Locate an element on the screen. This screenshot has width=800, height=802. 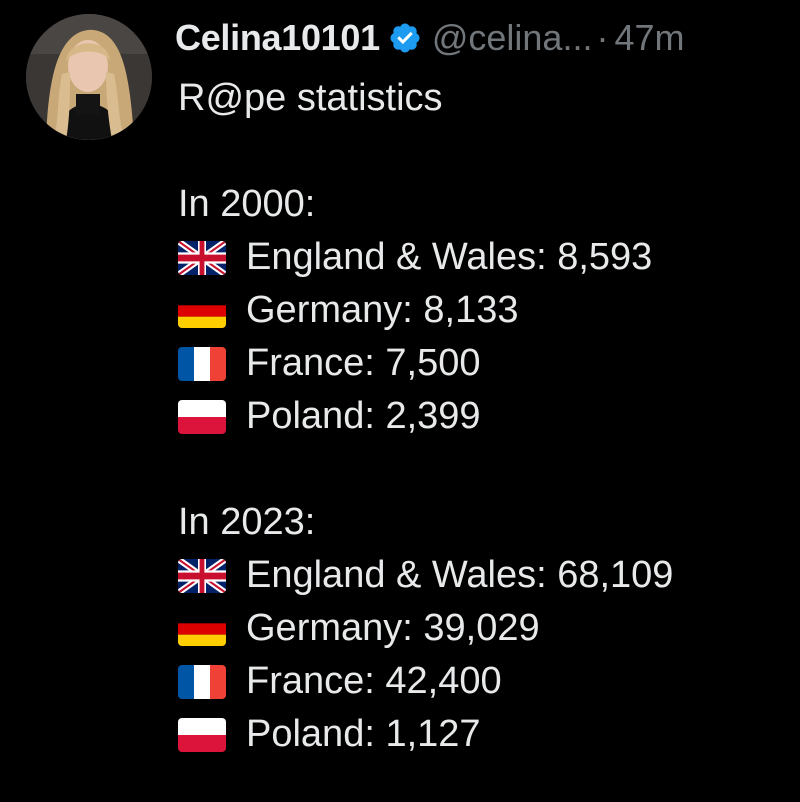
stat-row: England & Wales: 68,109 is located at coordinates (483, 575).